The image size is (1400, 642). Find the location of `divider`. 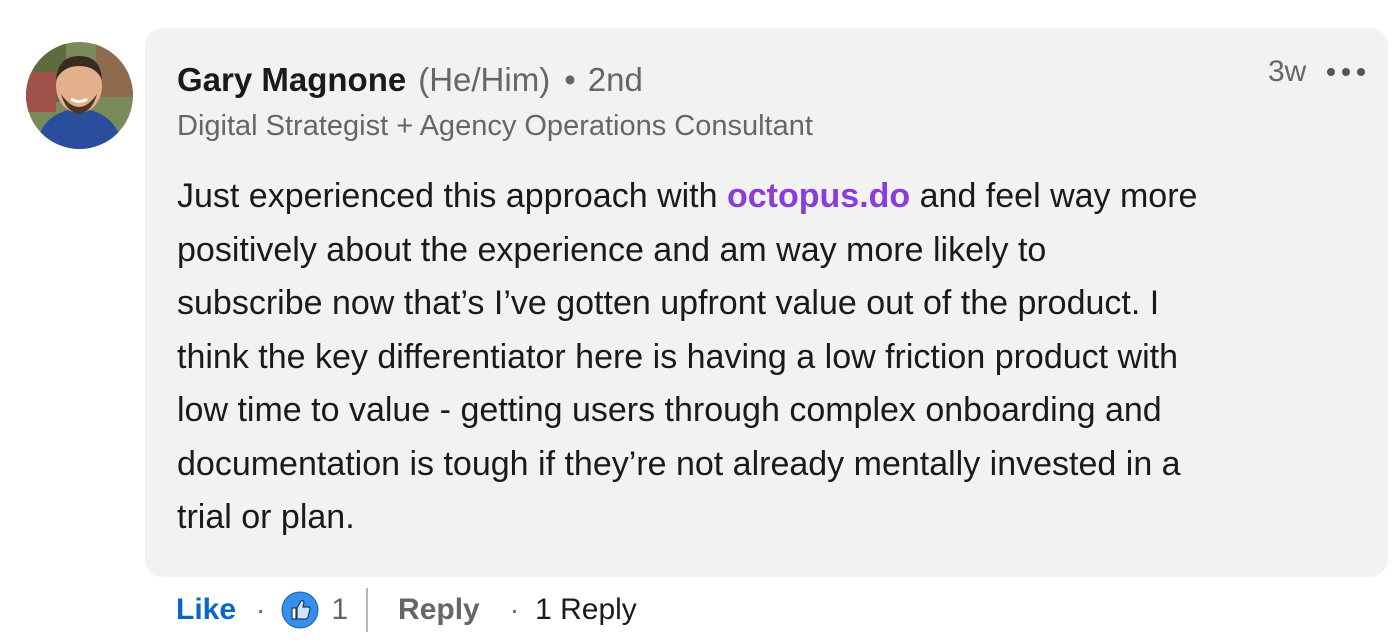

divider is located at coordinates (367, 610).